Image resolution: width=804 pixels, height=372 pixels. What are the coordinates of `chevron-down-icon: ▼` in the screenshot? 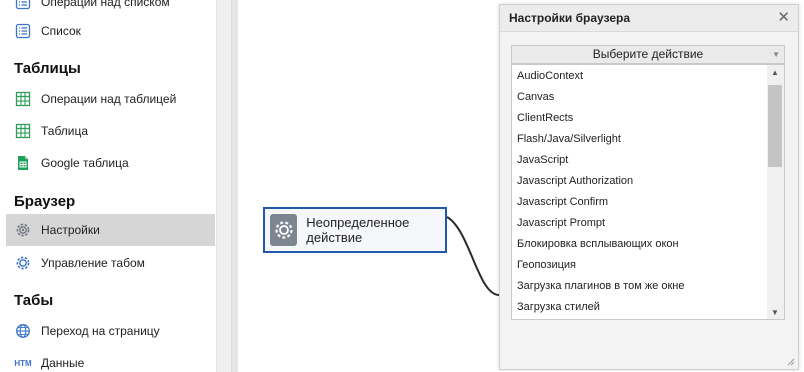 It's located at (776, 54).